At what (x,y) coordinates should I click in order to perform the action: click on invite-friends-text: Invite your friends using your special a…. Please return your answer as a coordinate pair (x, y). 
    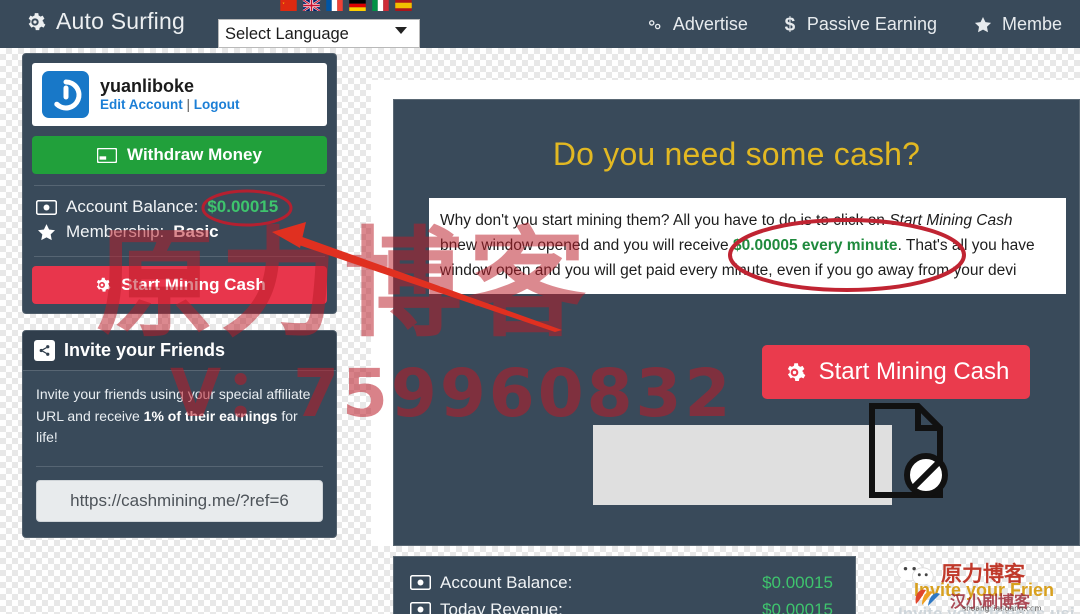
    Looking at the image, I should click on (179, 416).